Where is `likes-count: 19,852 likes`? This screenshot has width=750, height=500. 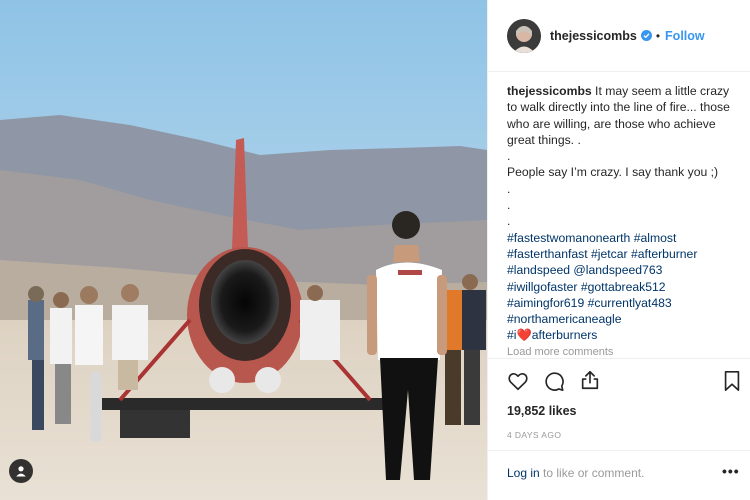 likes-count: 19,852 likes is located at coordinates (542, 411).